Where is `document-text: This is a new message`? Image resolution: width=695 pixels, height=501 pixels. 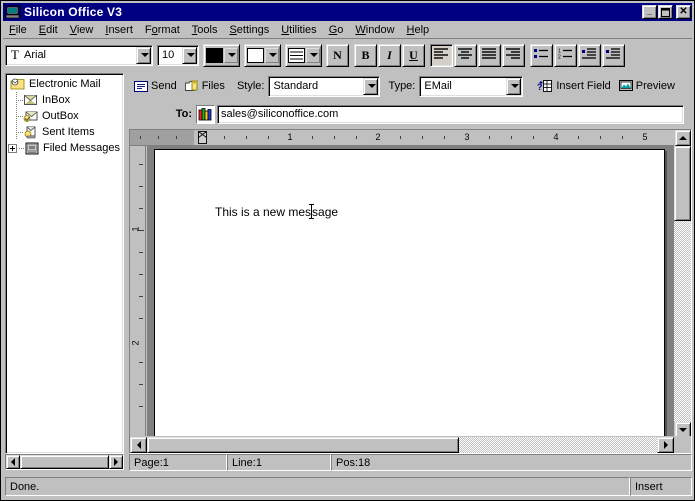
document-text: This is a new message is located at coordinates (276, 211).